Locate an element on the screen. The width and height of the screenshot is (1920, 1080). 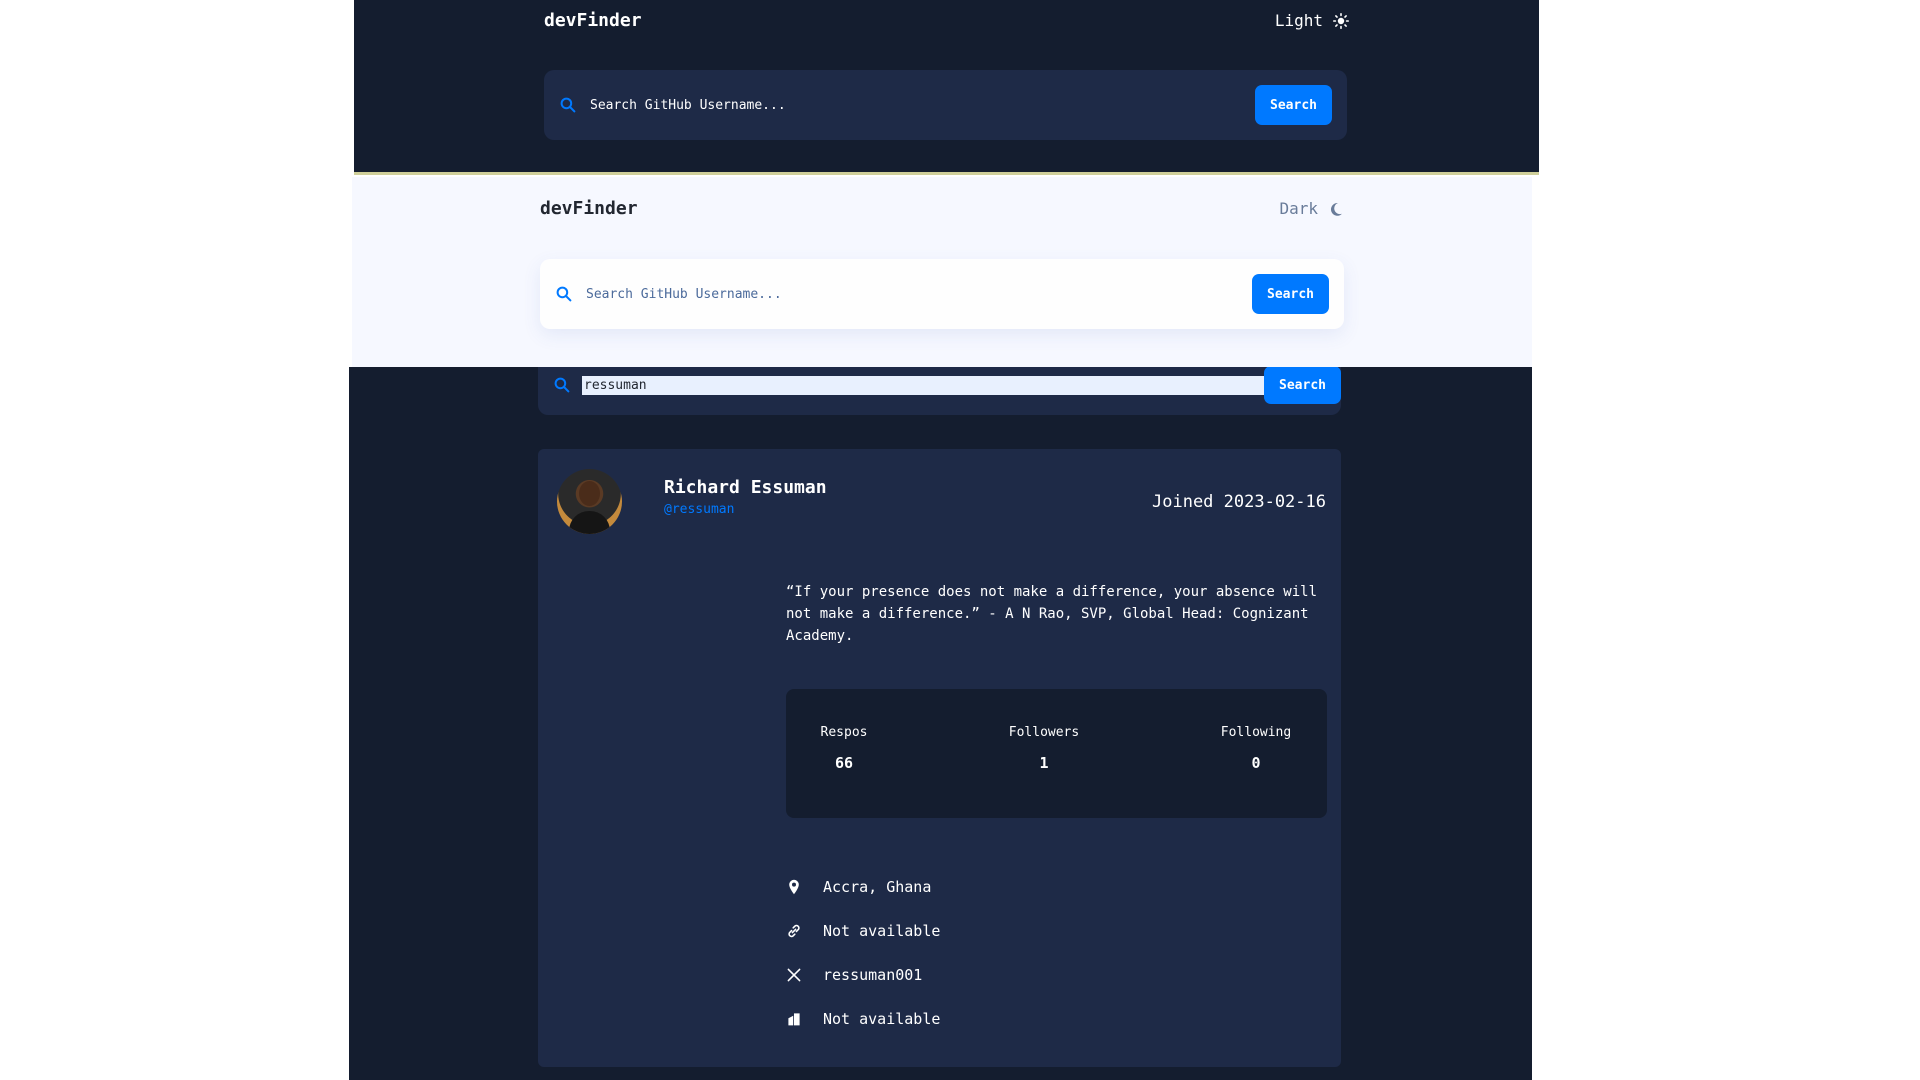
location-text: Accra, Ghana is located at coordinates (877, 887).